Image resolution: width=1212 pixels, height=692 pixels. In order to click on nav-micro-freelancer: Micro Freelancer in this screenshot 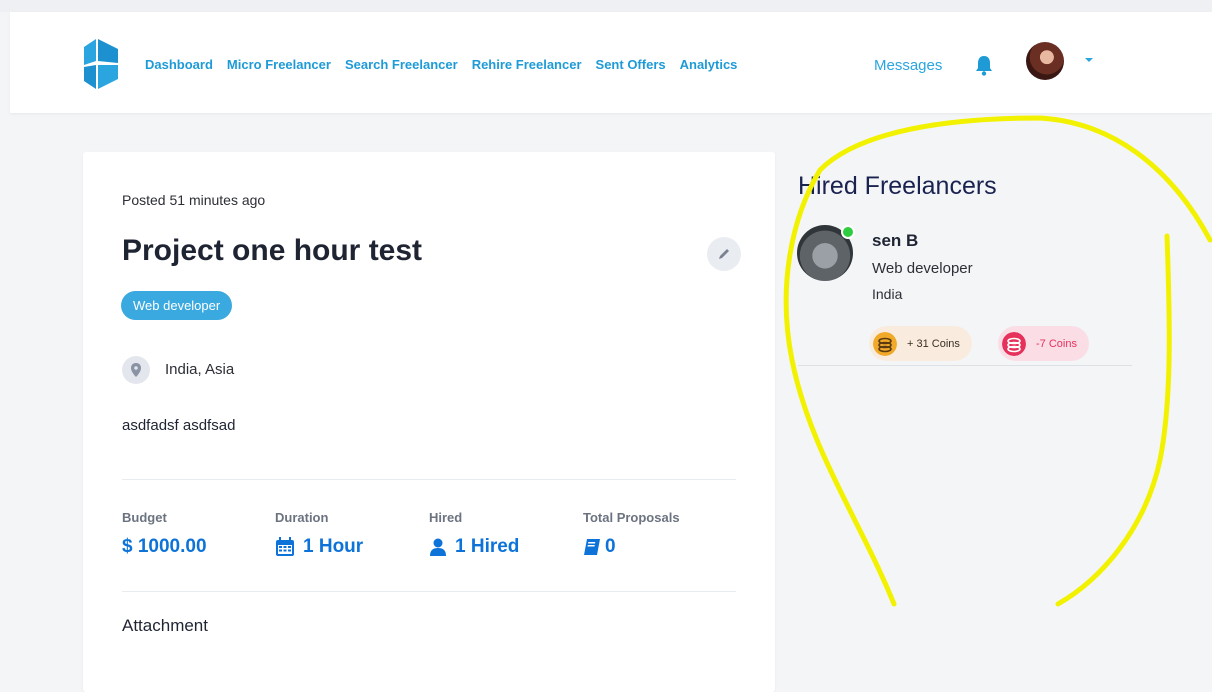, I will do `click(279, 64)`.